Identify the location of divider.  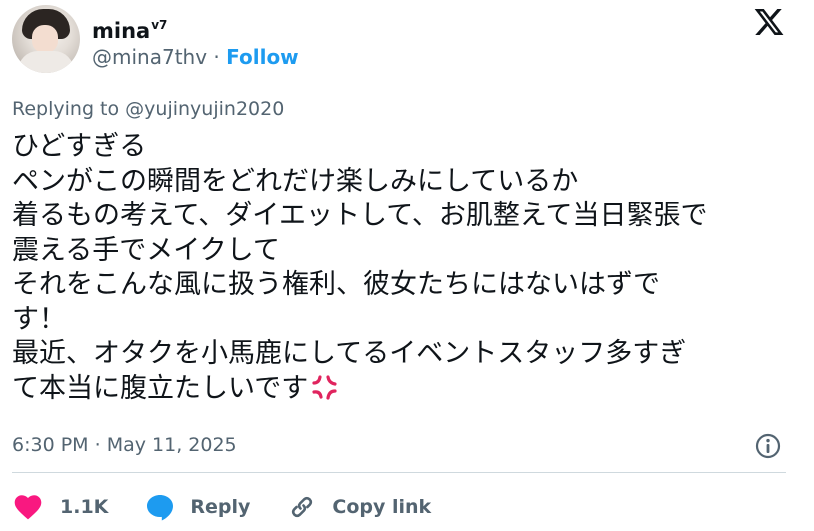
(399, 472).